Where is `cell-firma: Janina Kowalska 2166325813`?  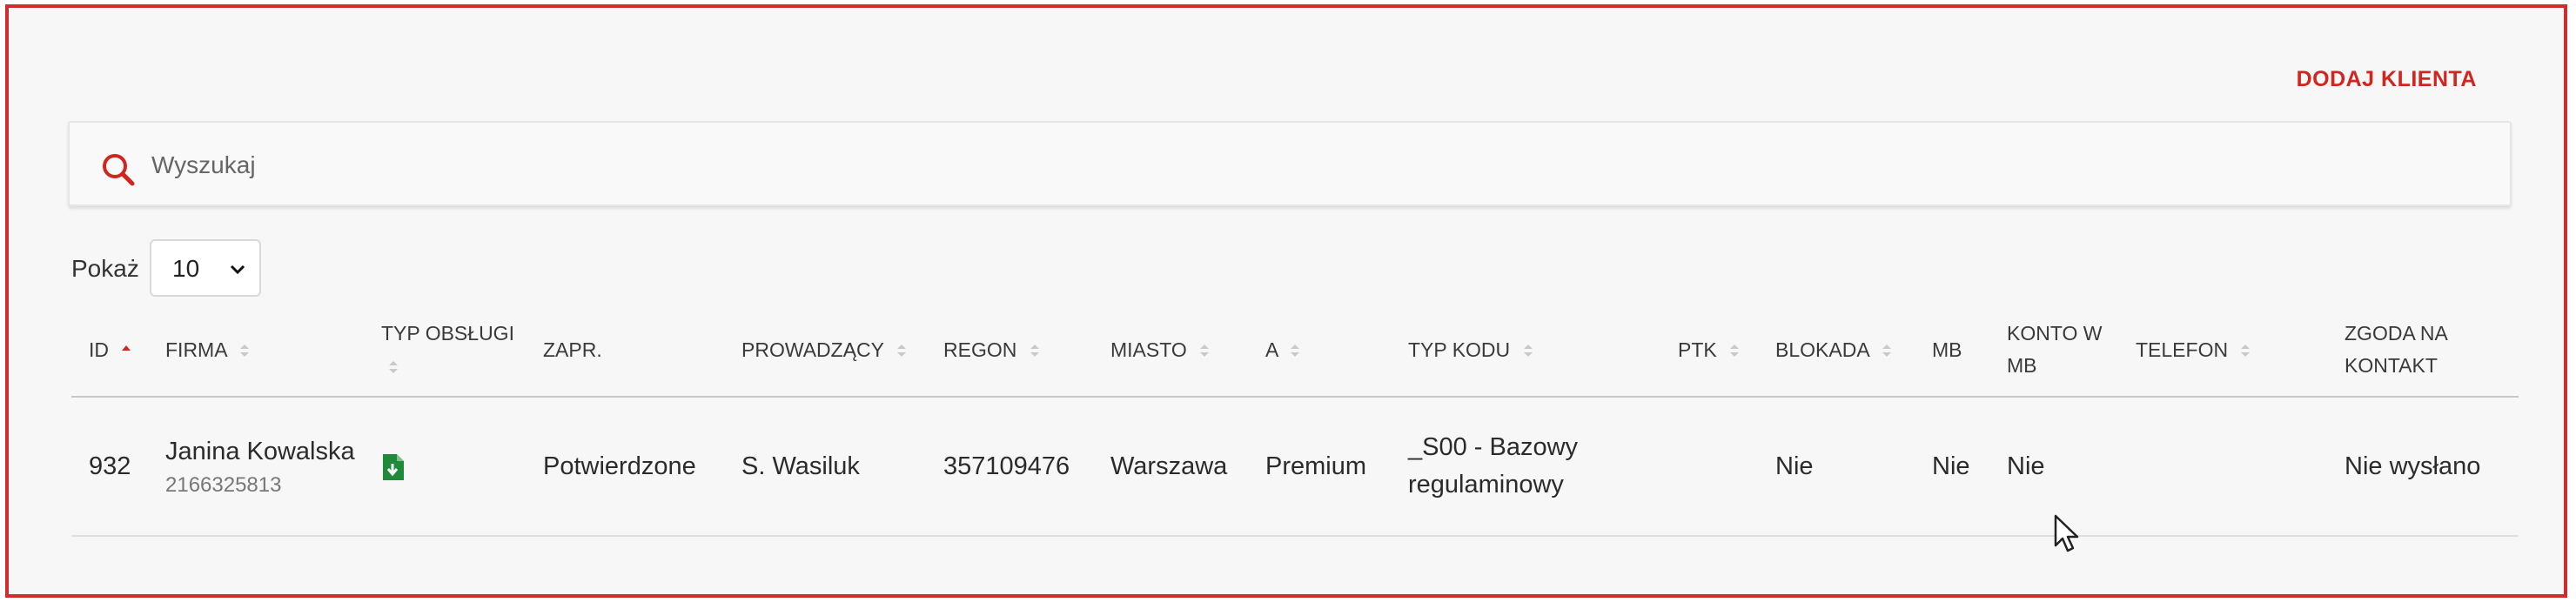
cell-firma: Janina Kowalska 2166325813 is located at coordinates (256, 467).